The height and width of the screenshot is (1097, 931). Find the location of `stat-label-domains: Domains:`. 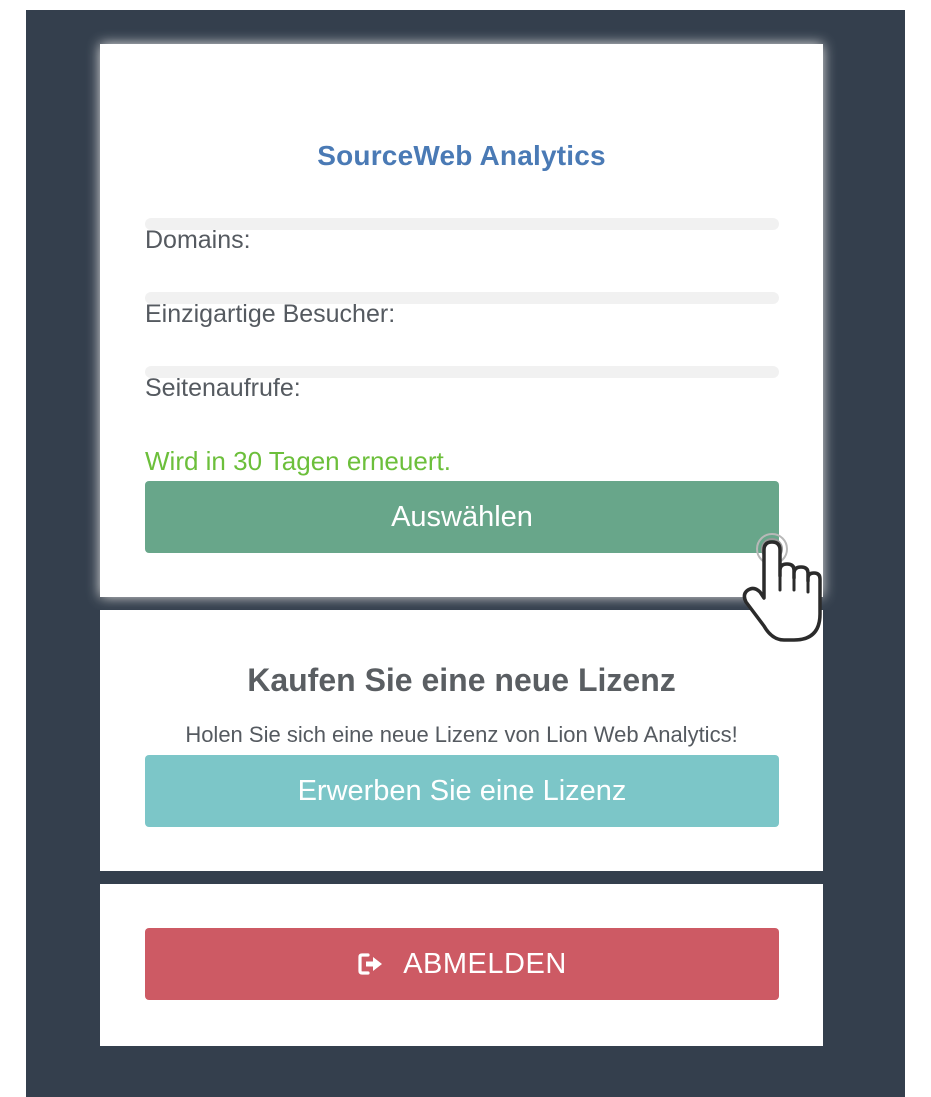

stat-label-domains: Domains: is located at coordinates (198, 240).